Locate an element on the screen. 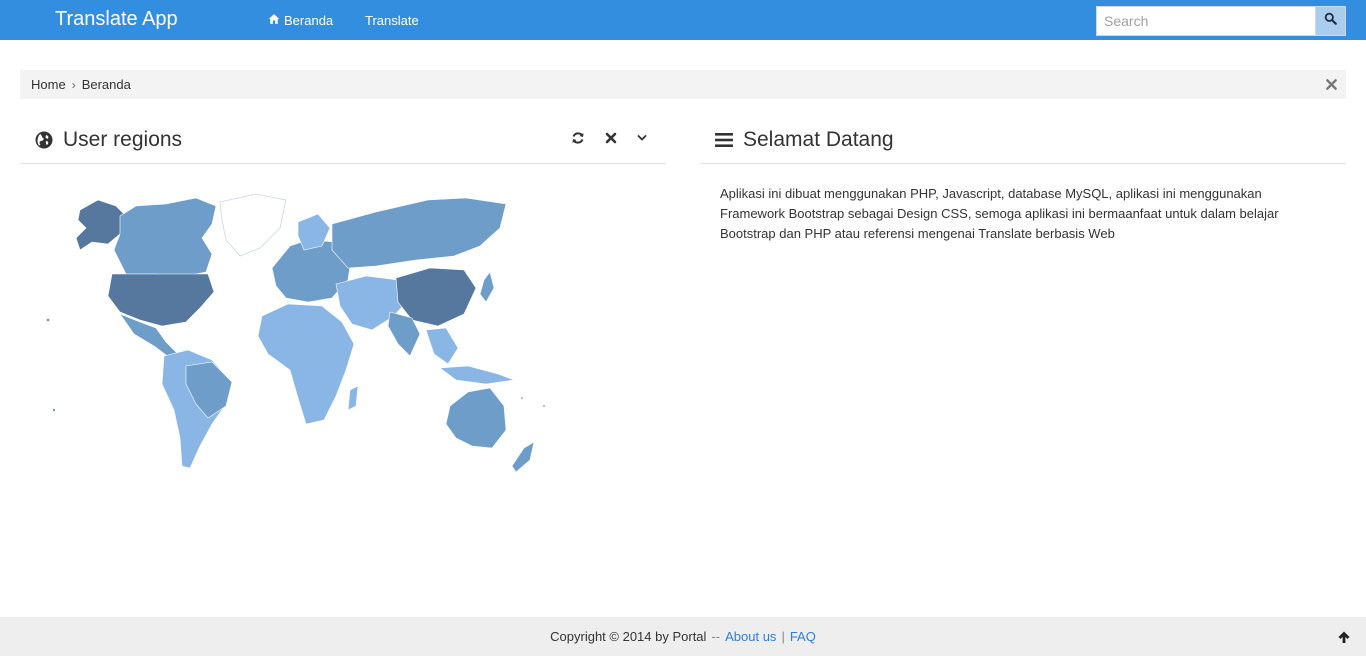 This screenshot has width=1366, height=656. refresh-button is located at coordinates (578, 140).